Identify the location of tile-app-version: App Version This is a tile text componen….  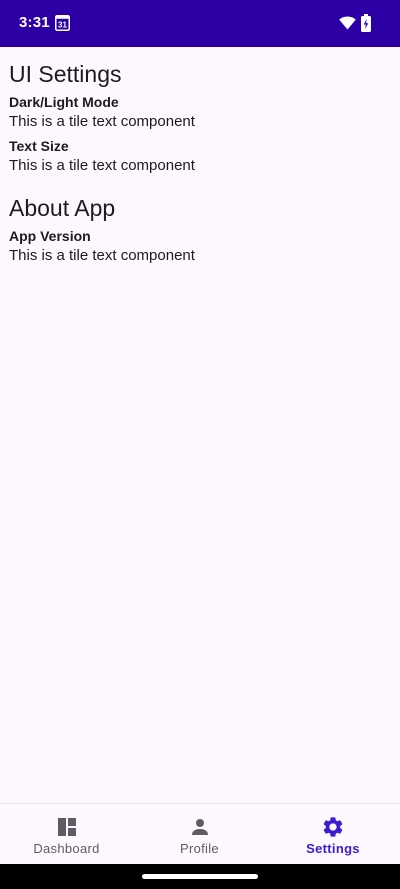
(204, 246).